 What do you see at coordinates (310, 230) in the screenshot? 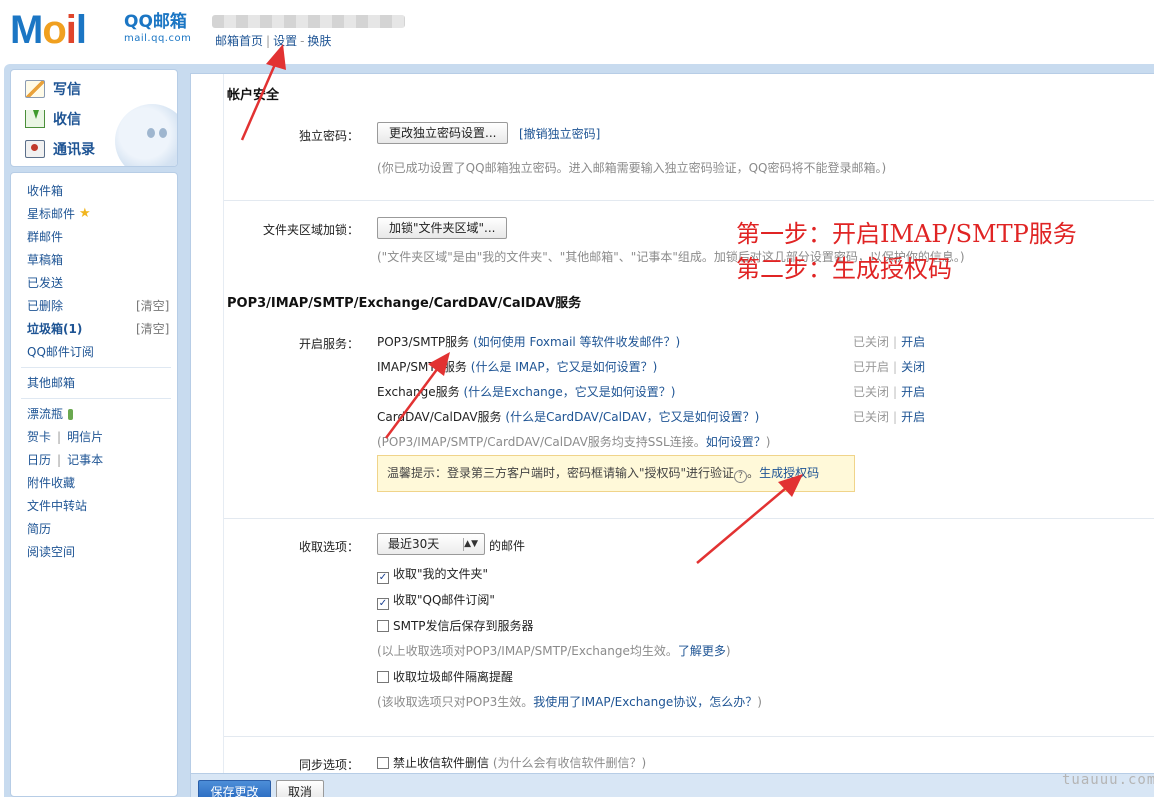
I see `folder-lock-label: 文件夹区域加锁：` at bounding box center [310, 230].